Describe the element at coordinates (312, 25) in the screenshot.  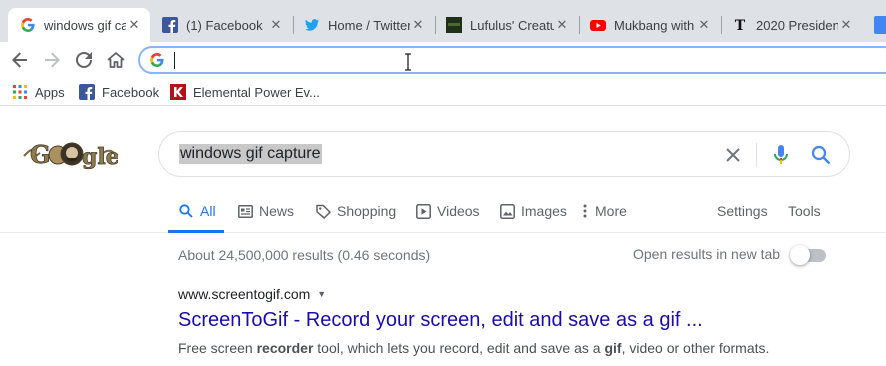
I see `twitter-icon` at that location.